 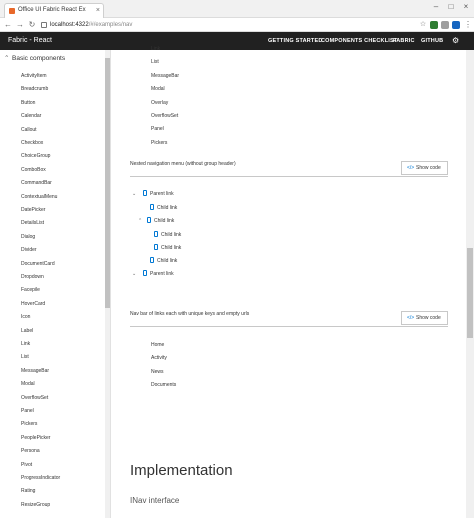 What do you see at coordinates (25, 344) in the screenshot?
I see `sidebar-item: Link` at bounding box center [25, 344].